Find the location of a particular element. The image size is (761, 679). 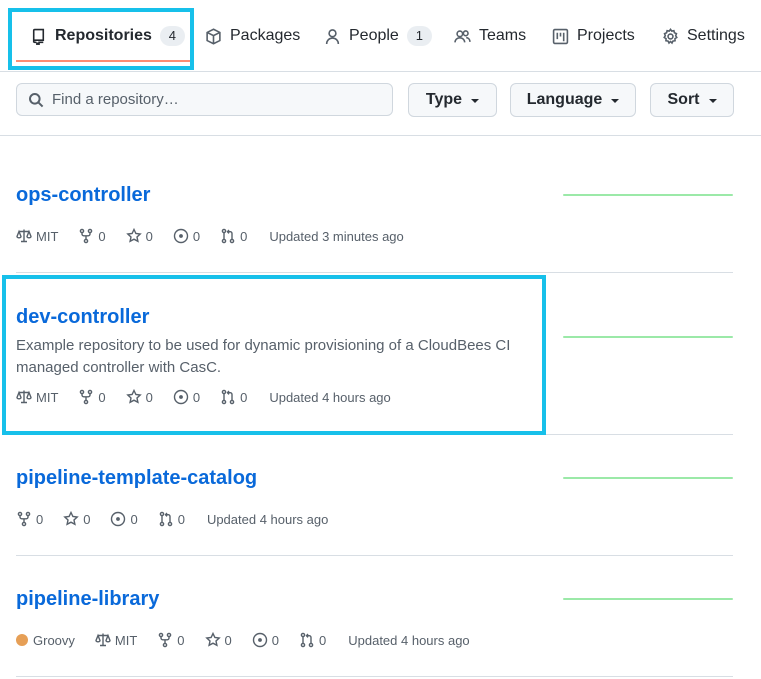

repo-meta: MIT 0 0 0 0 Updated 4 hours ago is located at coordinates (203, 397).